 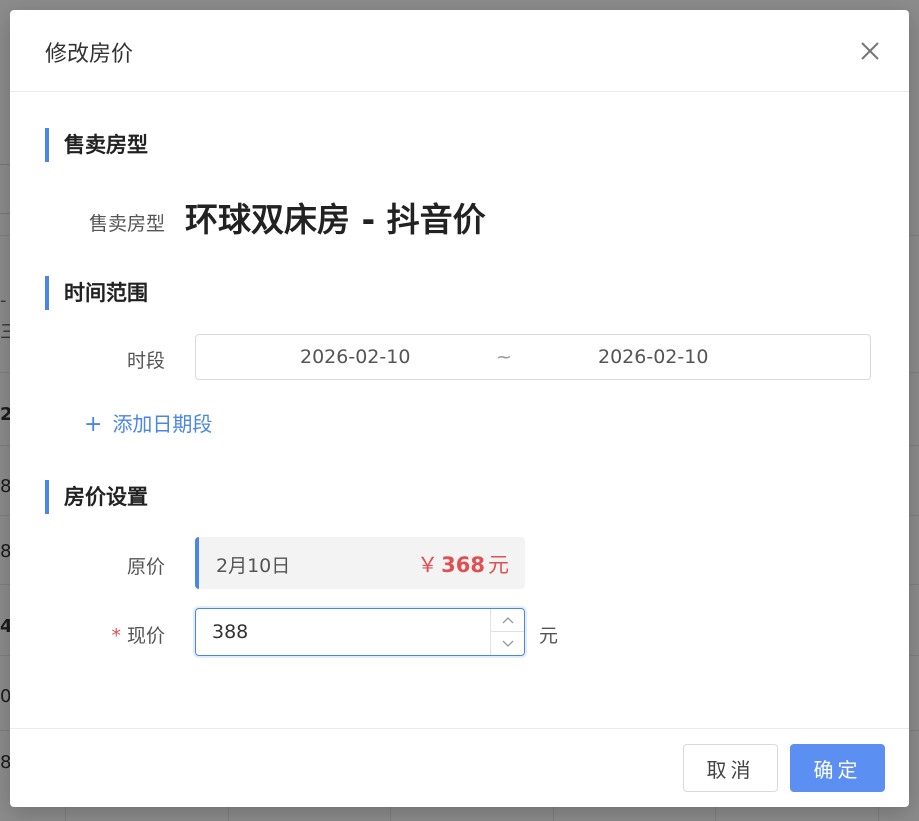 I want to click on section-heading-time-range: 时间范围, so click(x=96, y=293).